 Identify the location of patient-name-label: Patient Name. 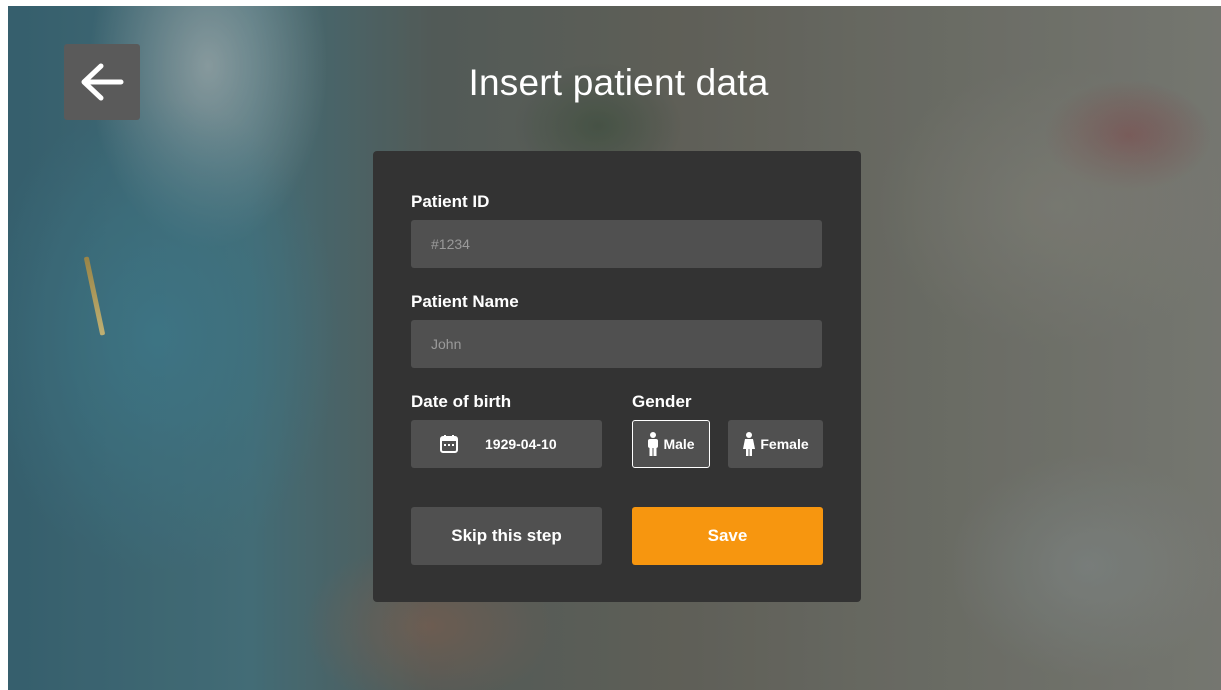
(465, 301).